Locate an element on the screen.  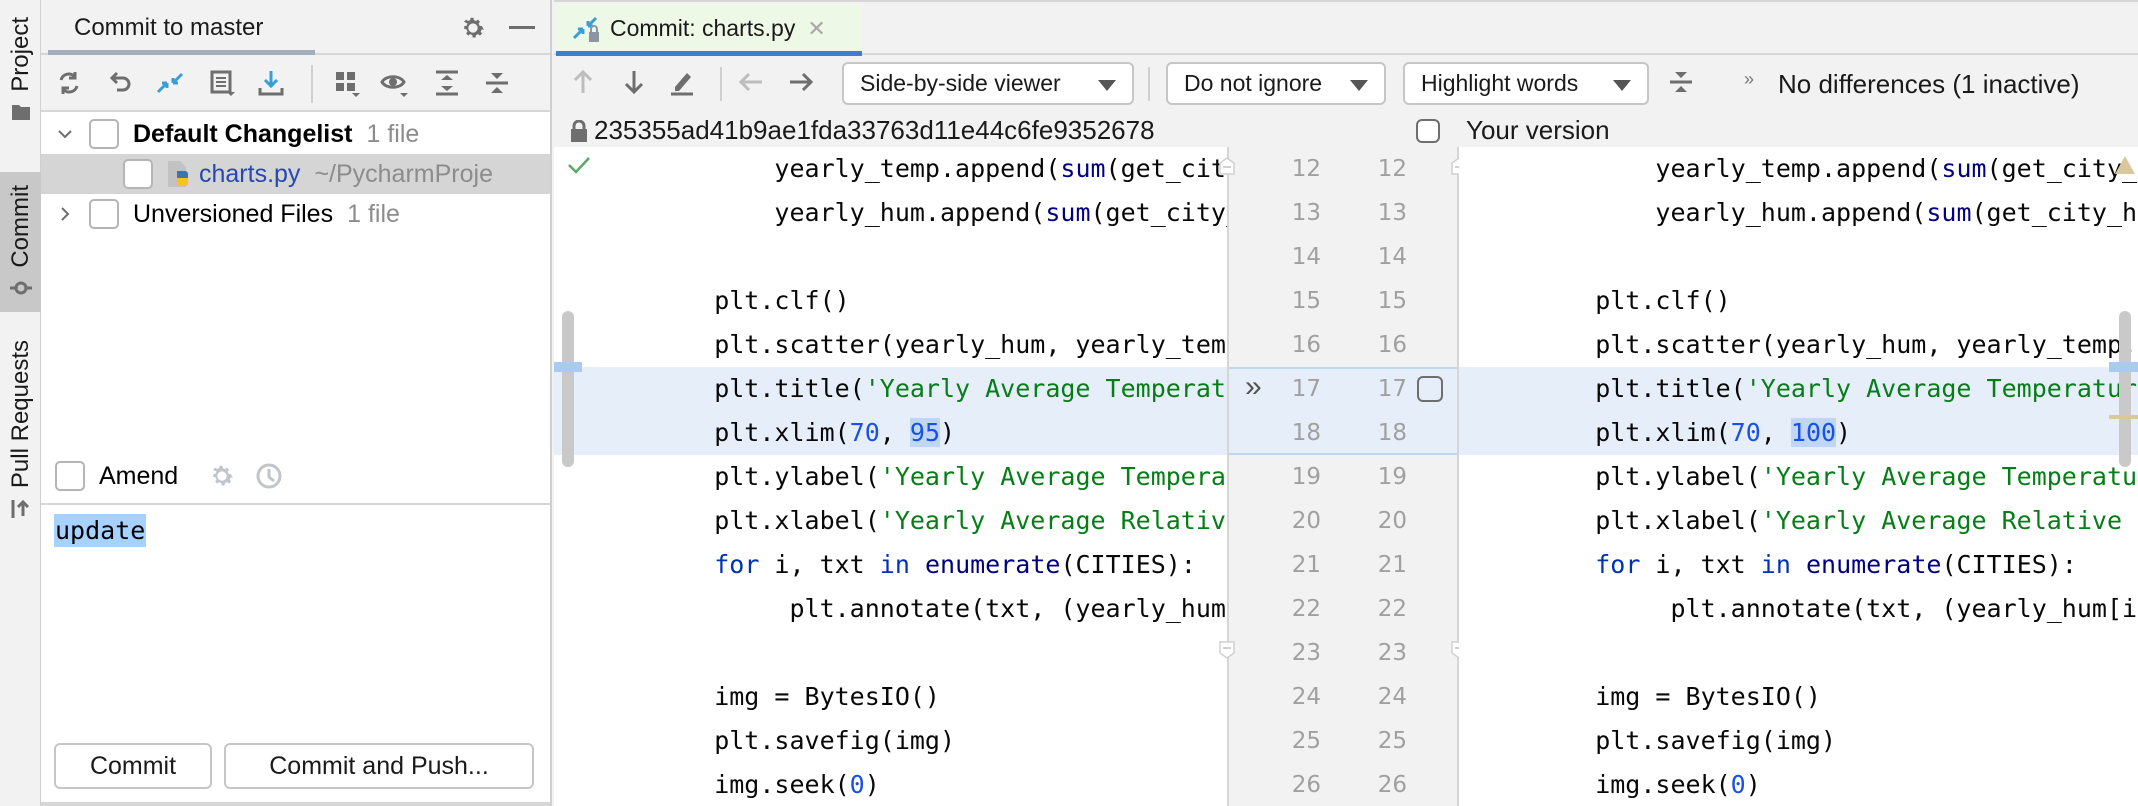
more-chevron-icon: » is located at coordinates (1749, 79).